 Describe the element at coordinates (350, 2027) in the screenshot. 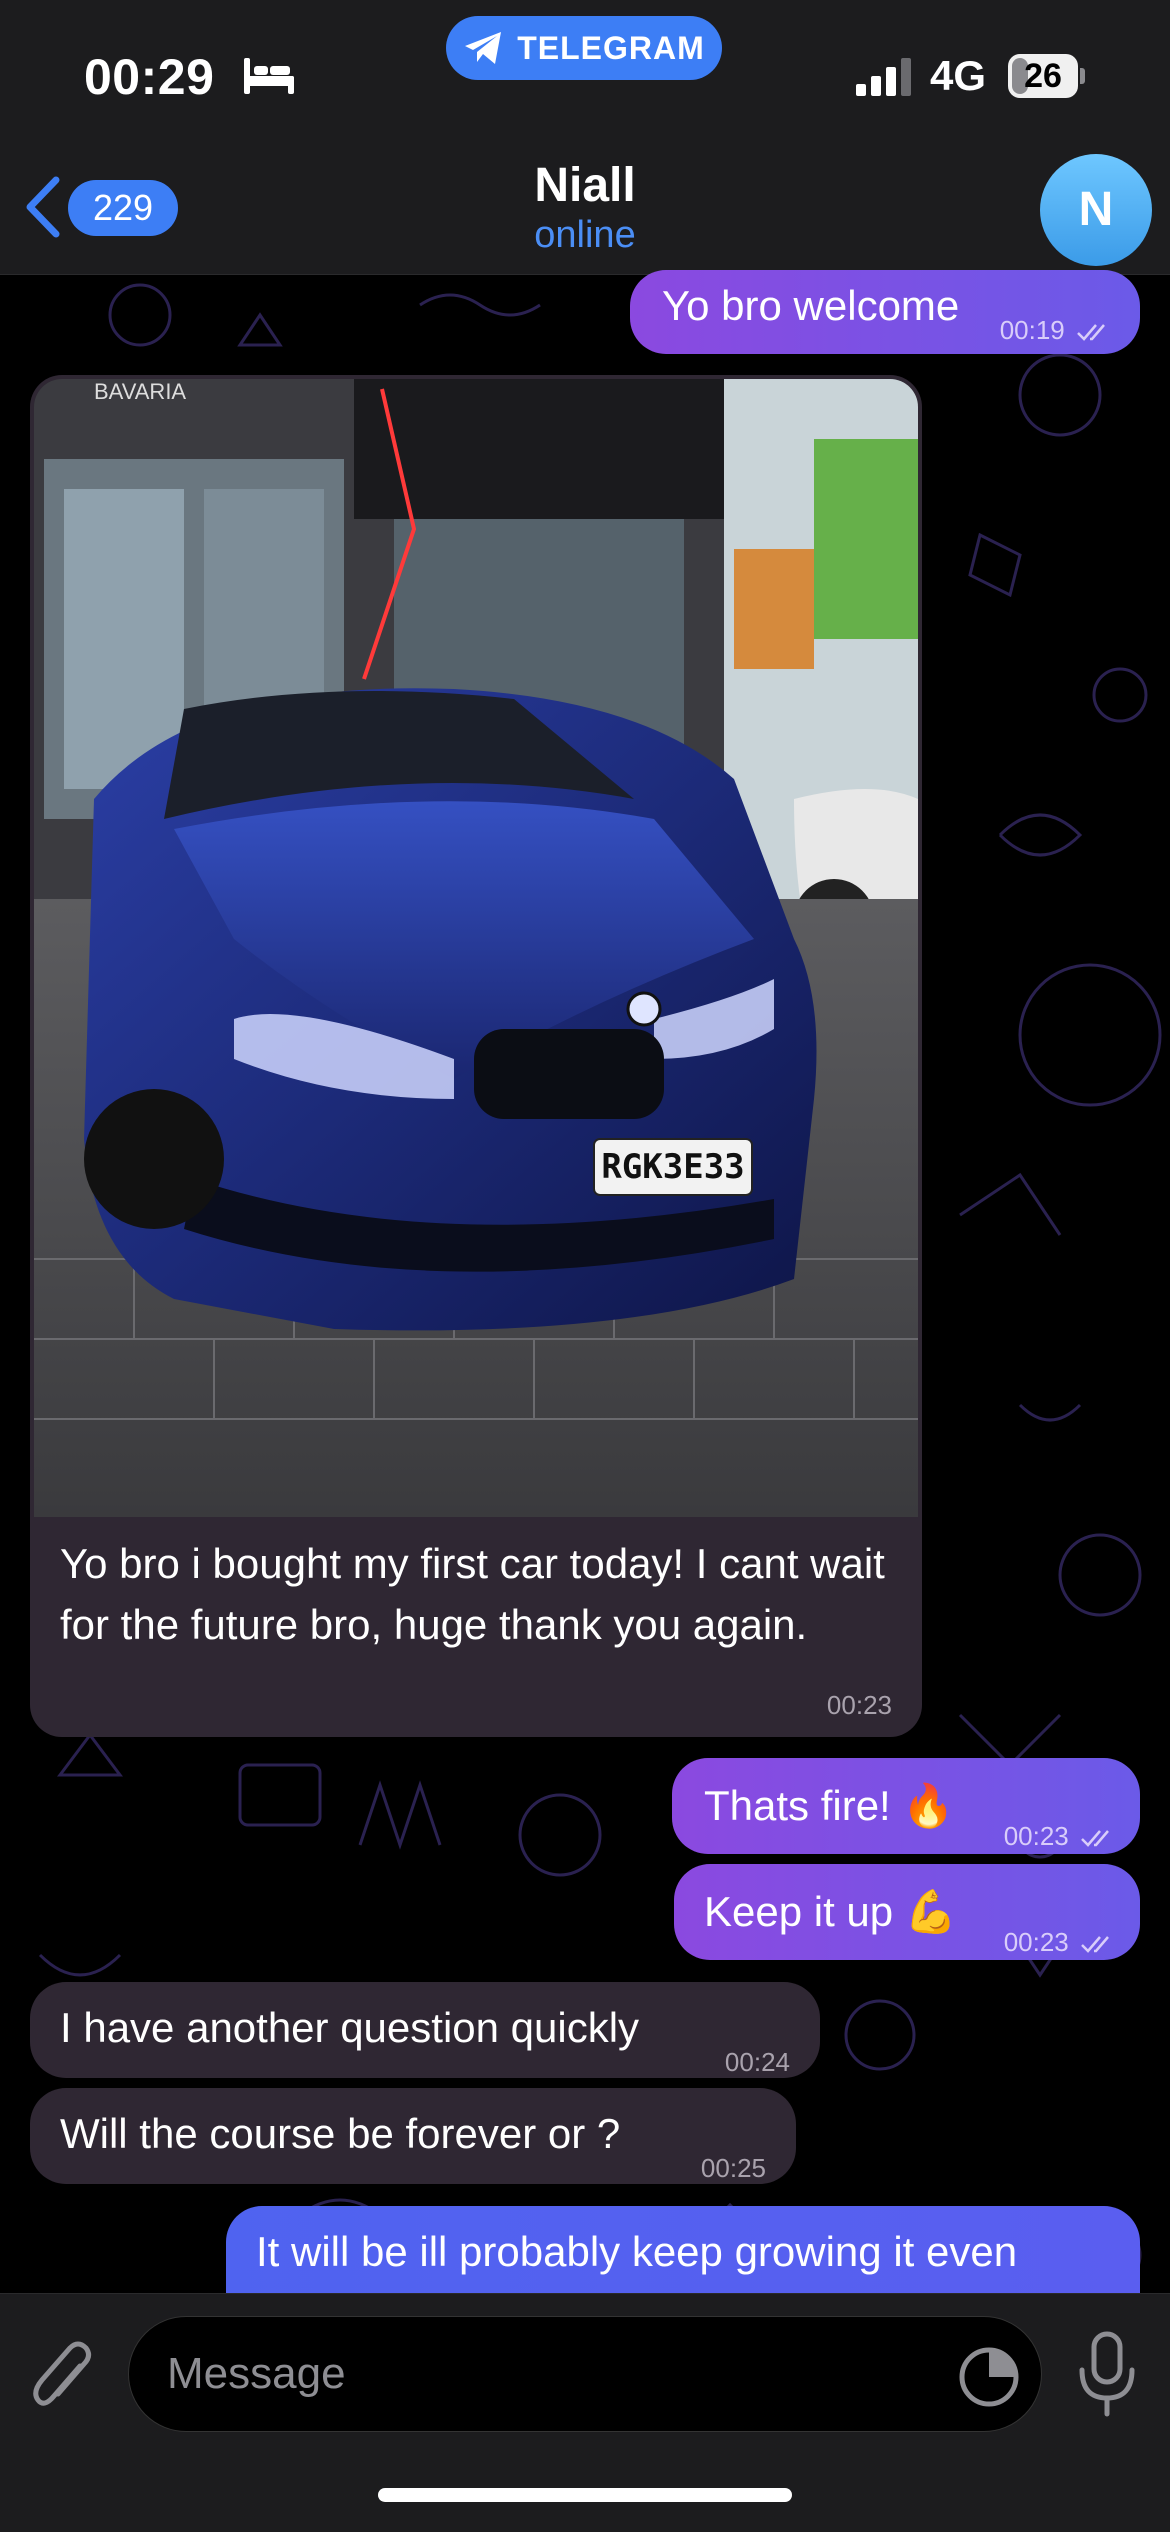

I see `message-text: I have another question quickly` at that location.